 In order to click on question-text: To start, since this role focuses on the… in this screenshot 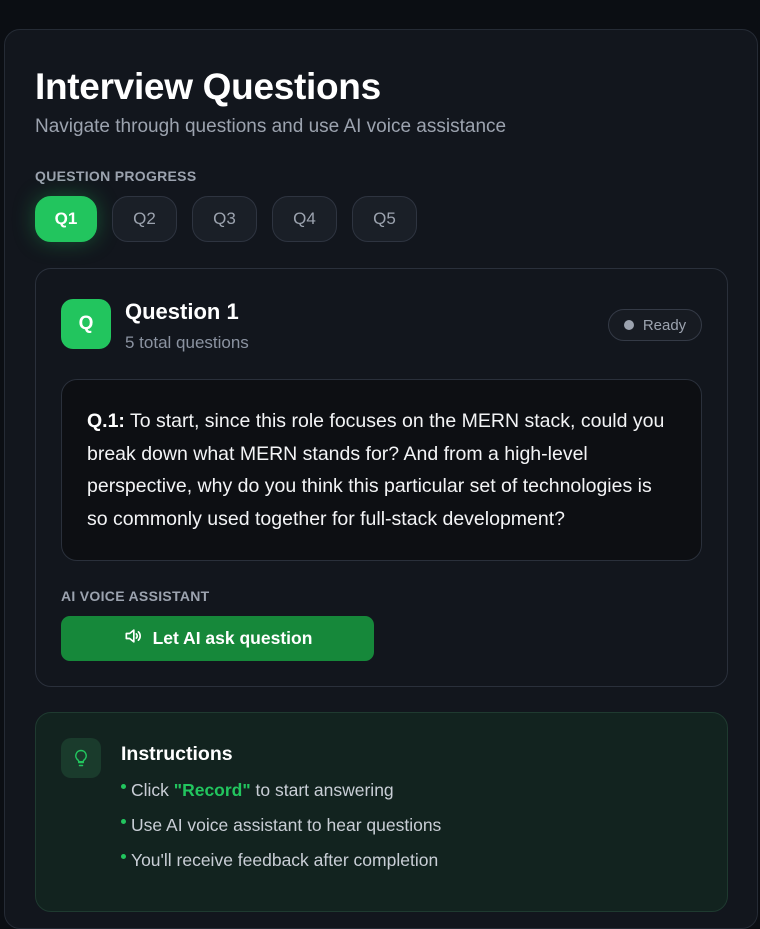, I will do `click(376, 470)`.